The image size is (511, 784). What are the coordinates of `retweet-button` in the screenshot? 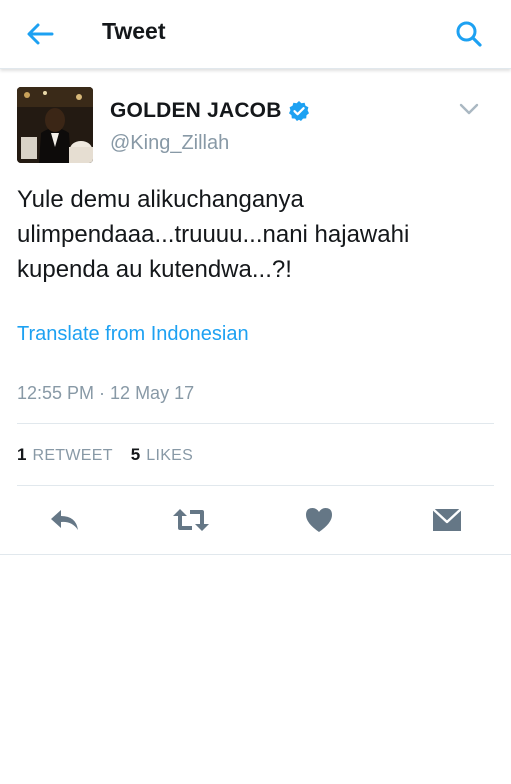 It's located at (191, 520).